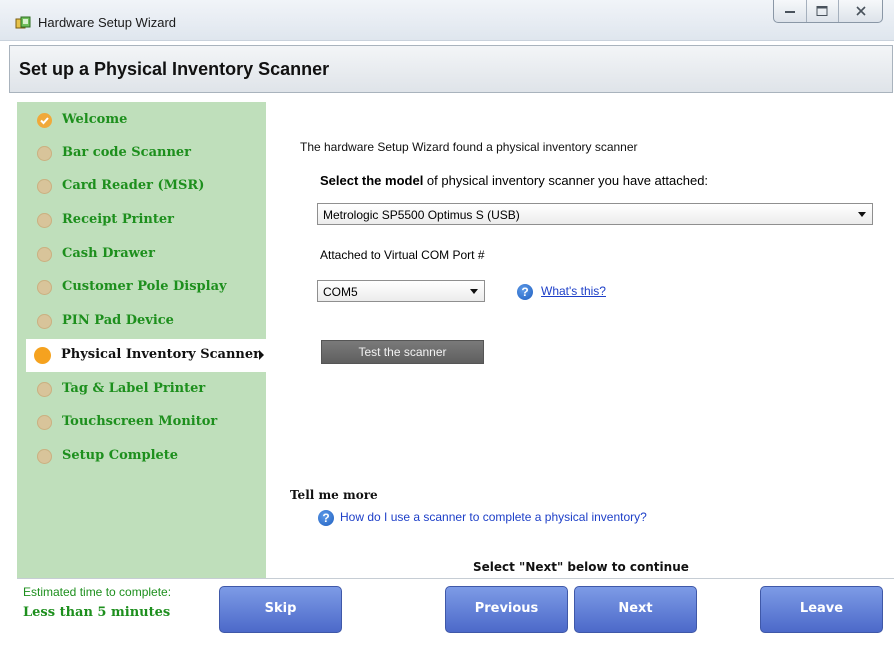 This screenshot has width=894, height=646. I want to click on page-title: Set up a Physical Inventory Scanner, so click(174, 69).